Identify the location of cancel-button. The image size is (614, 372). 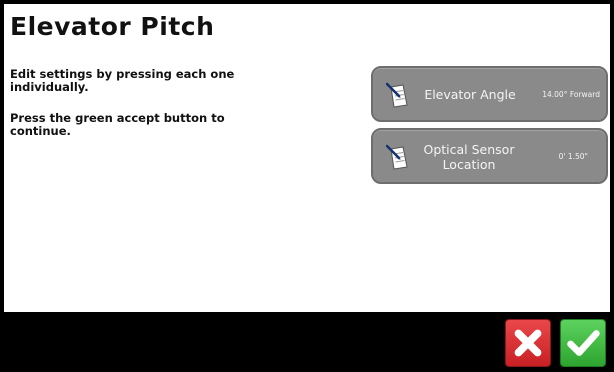
(528, 343).